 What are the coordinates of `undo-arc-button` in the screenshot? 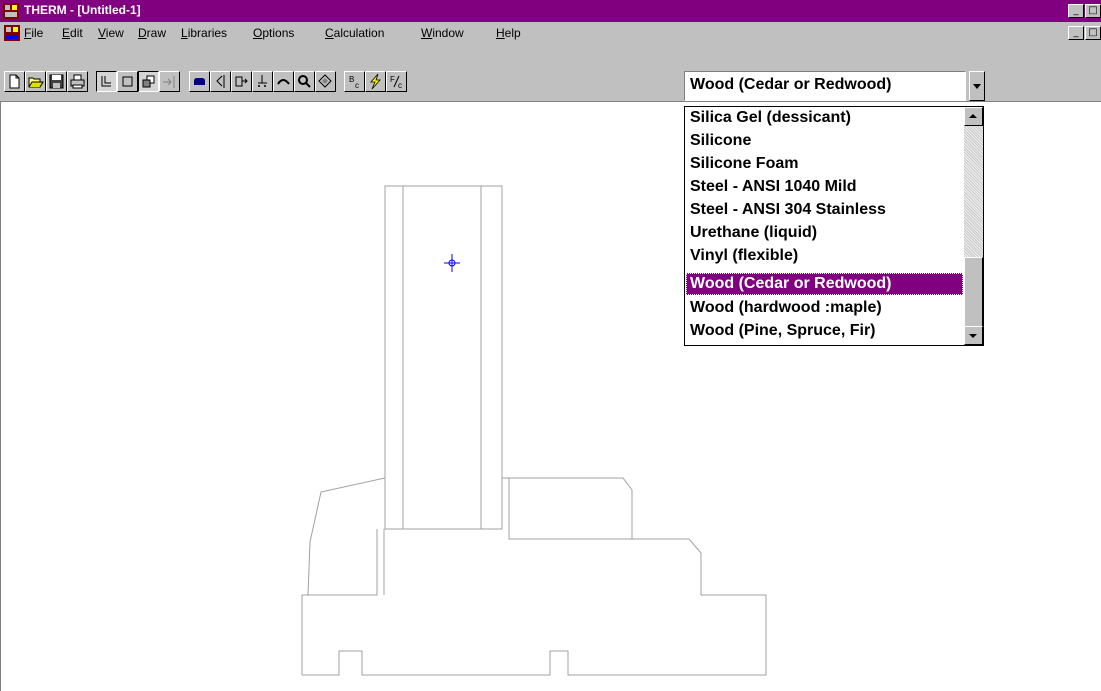 It's located at (283, 81).